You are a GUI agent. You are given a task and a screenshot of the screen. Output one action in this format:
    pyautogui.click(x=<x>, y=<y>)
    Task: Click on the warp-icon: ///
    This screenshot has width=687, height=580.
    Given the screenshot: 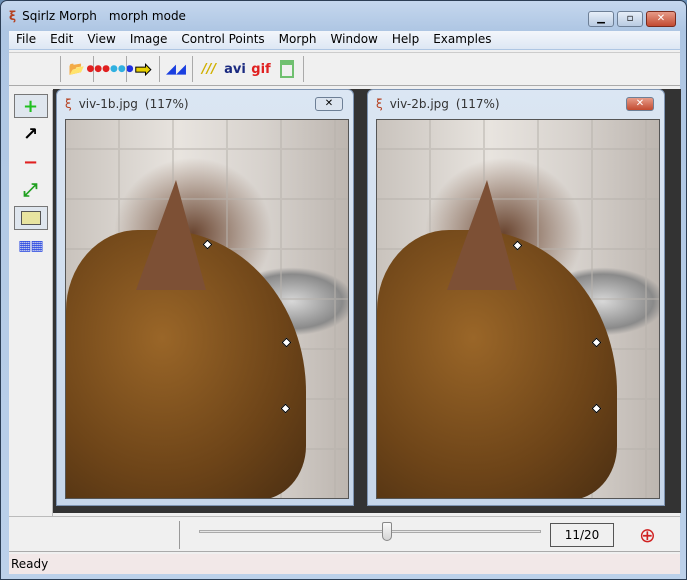 What is the action you would take?
    pyautogui.click(x=209, y=69)
    